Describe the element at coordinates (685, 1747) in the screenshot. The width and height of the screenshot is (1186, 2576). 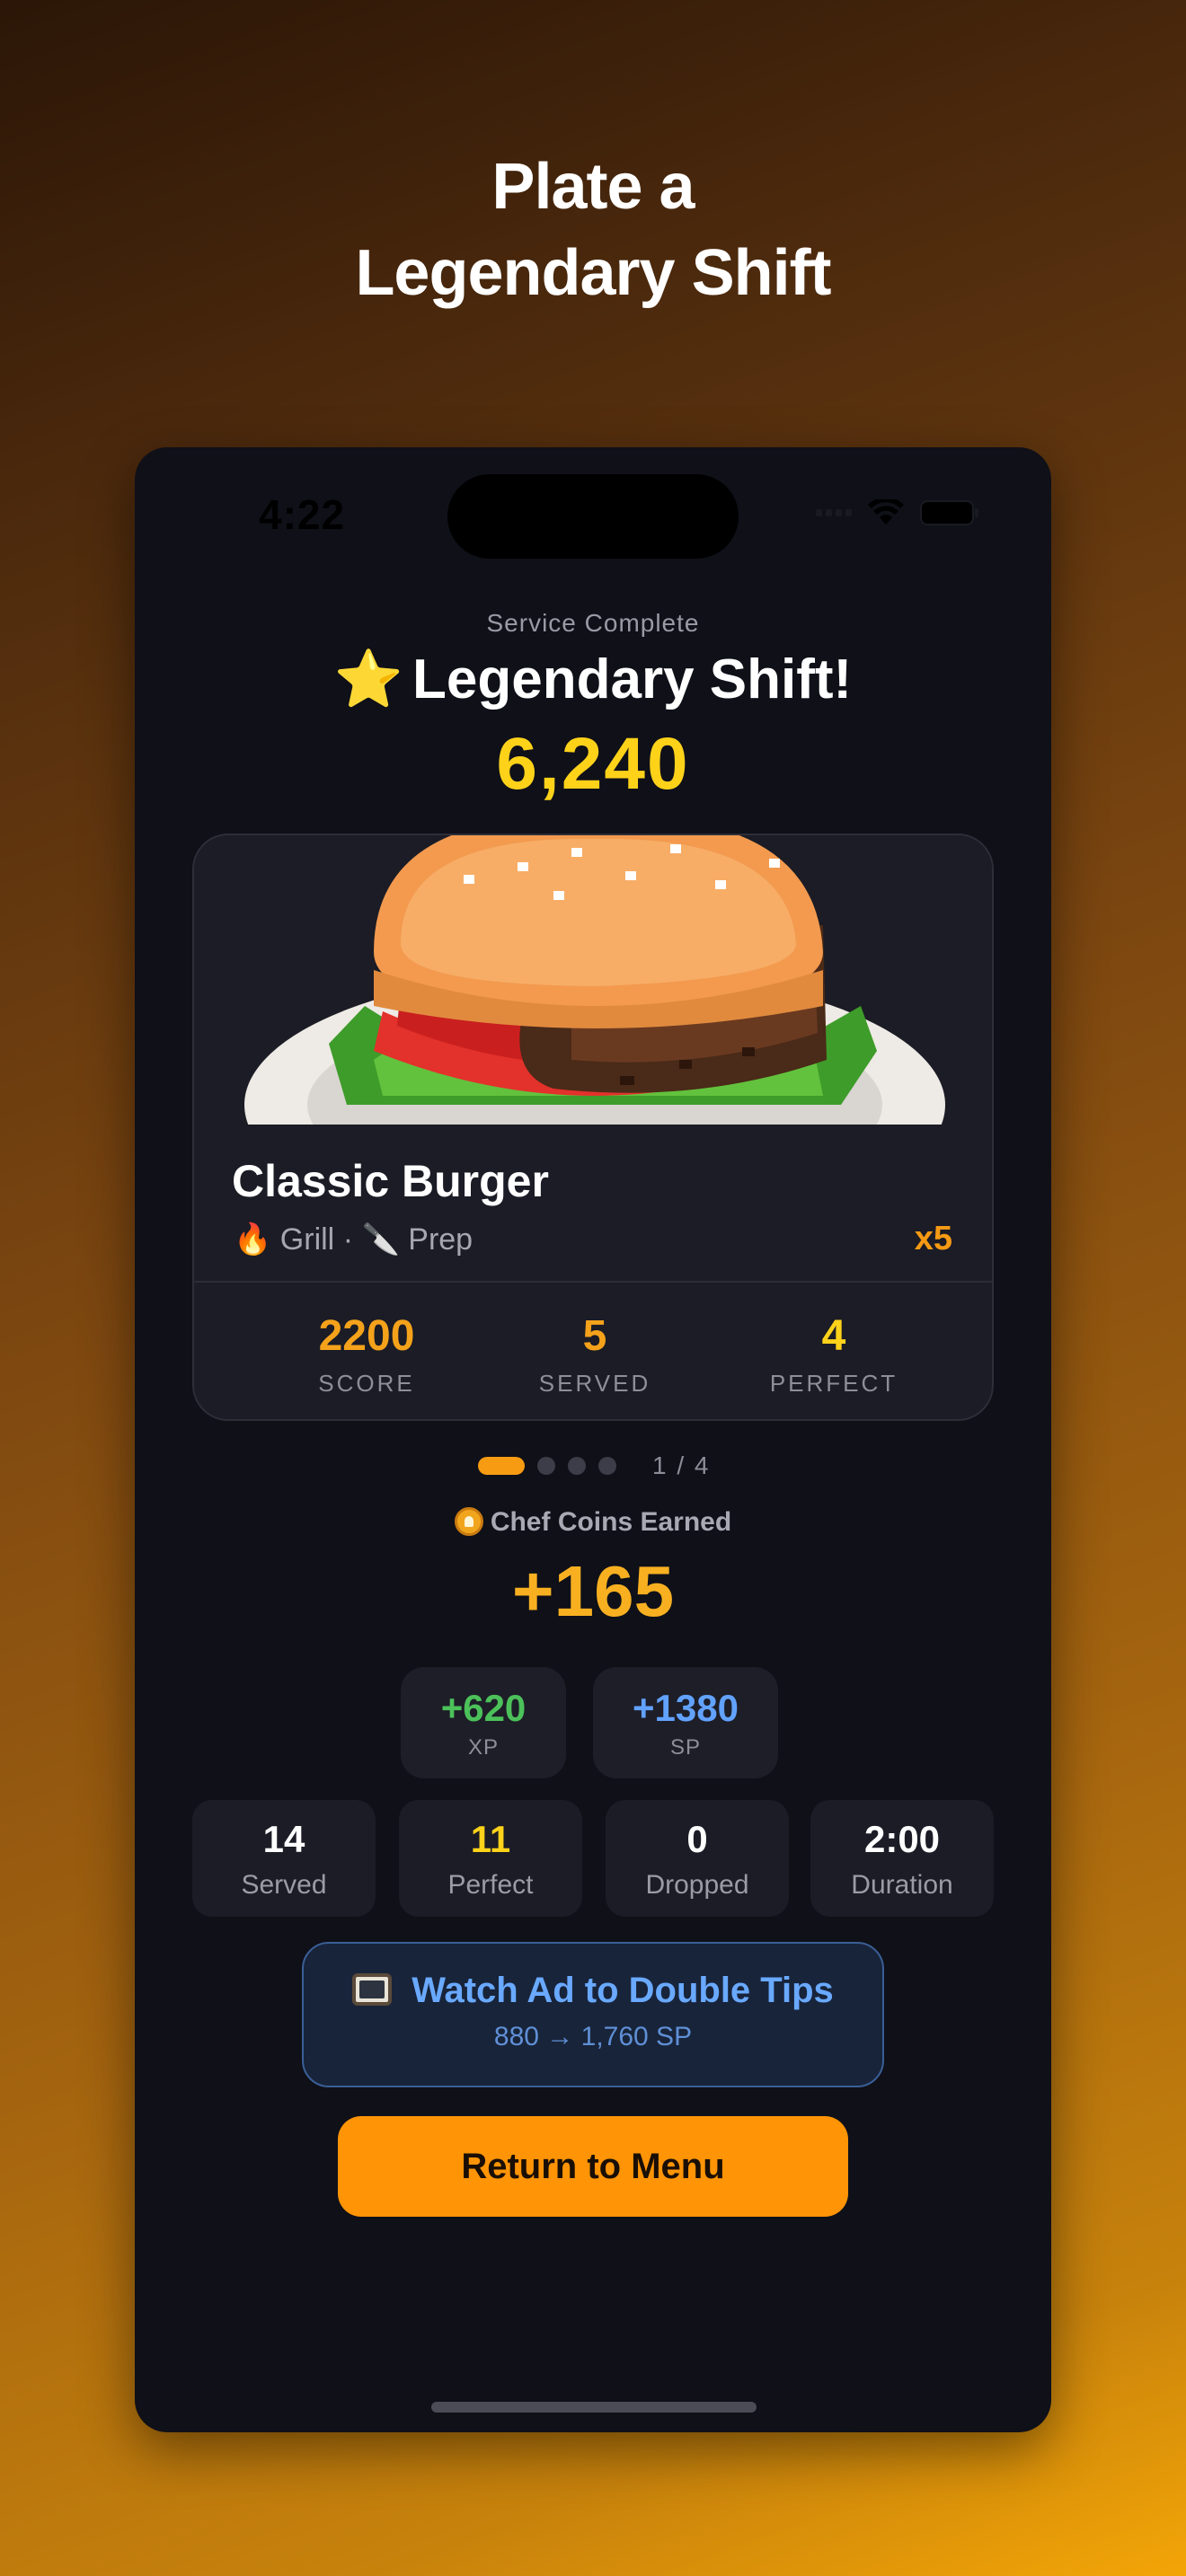
I see `sp-label: SP` at that location.